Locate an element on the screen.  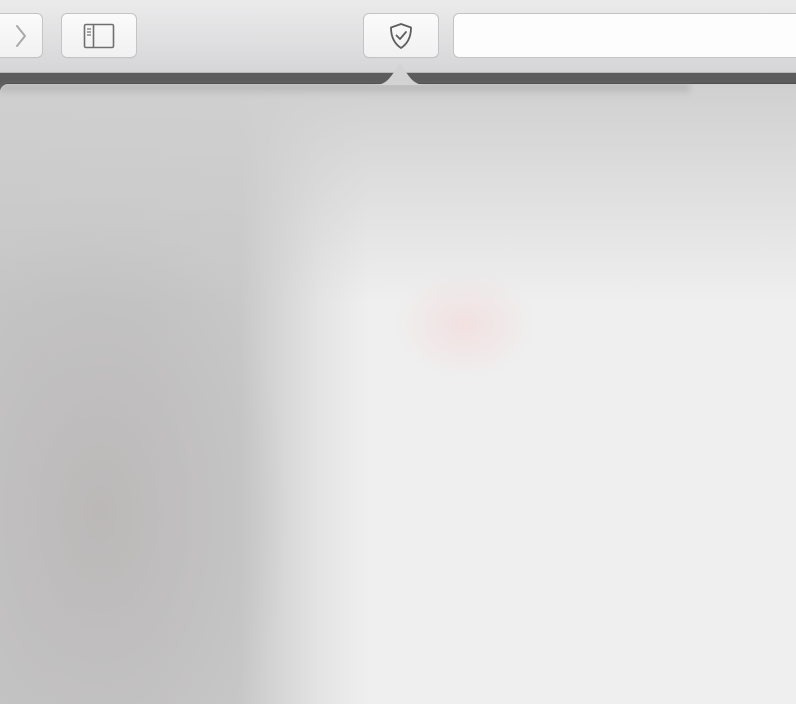
chevron-right-icon is located at coordinates (21, 36).